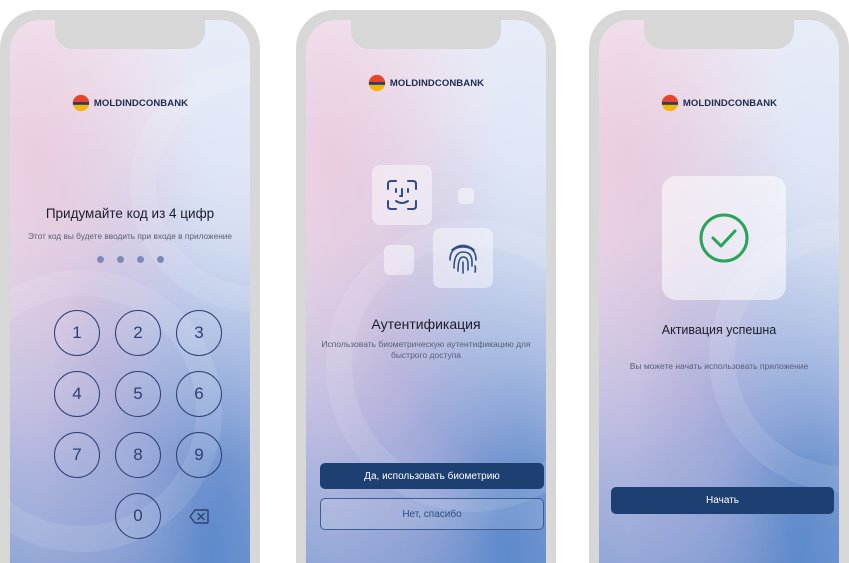 The width and height of the screenshot is (849, 563). Describe the element at coordinates (719, 330) in the screenshot. I see `success-title: Активация успешна` at that location.